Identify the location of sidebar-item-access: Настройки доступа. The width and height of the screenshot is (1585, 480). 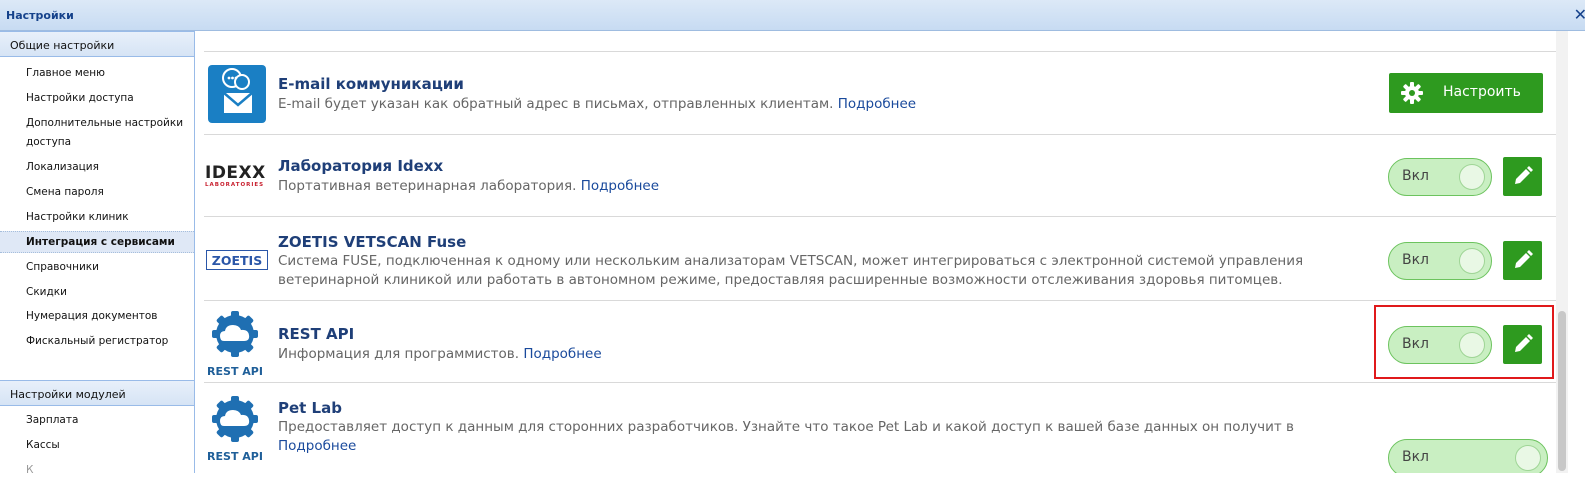
(97, 98).